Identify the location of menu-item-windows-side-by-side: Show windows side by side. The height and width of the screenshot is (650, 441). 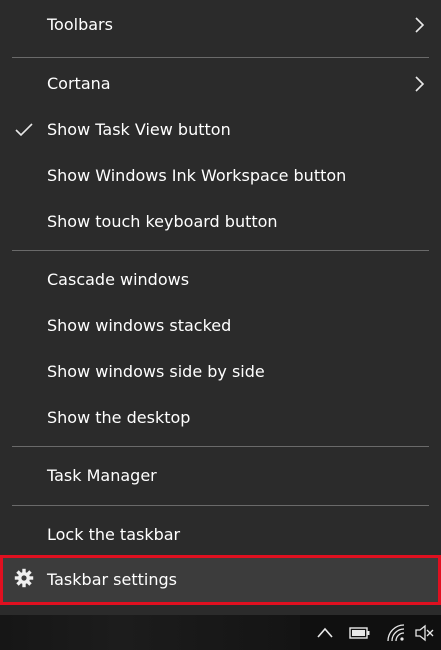
(220, 372).